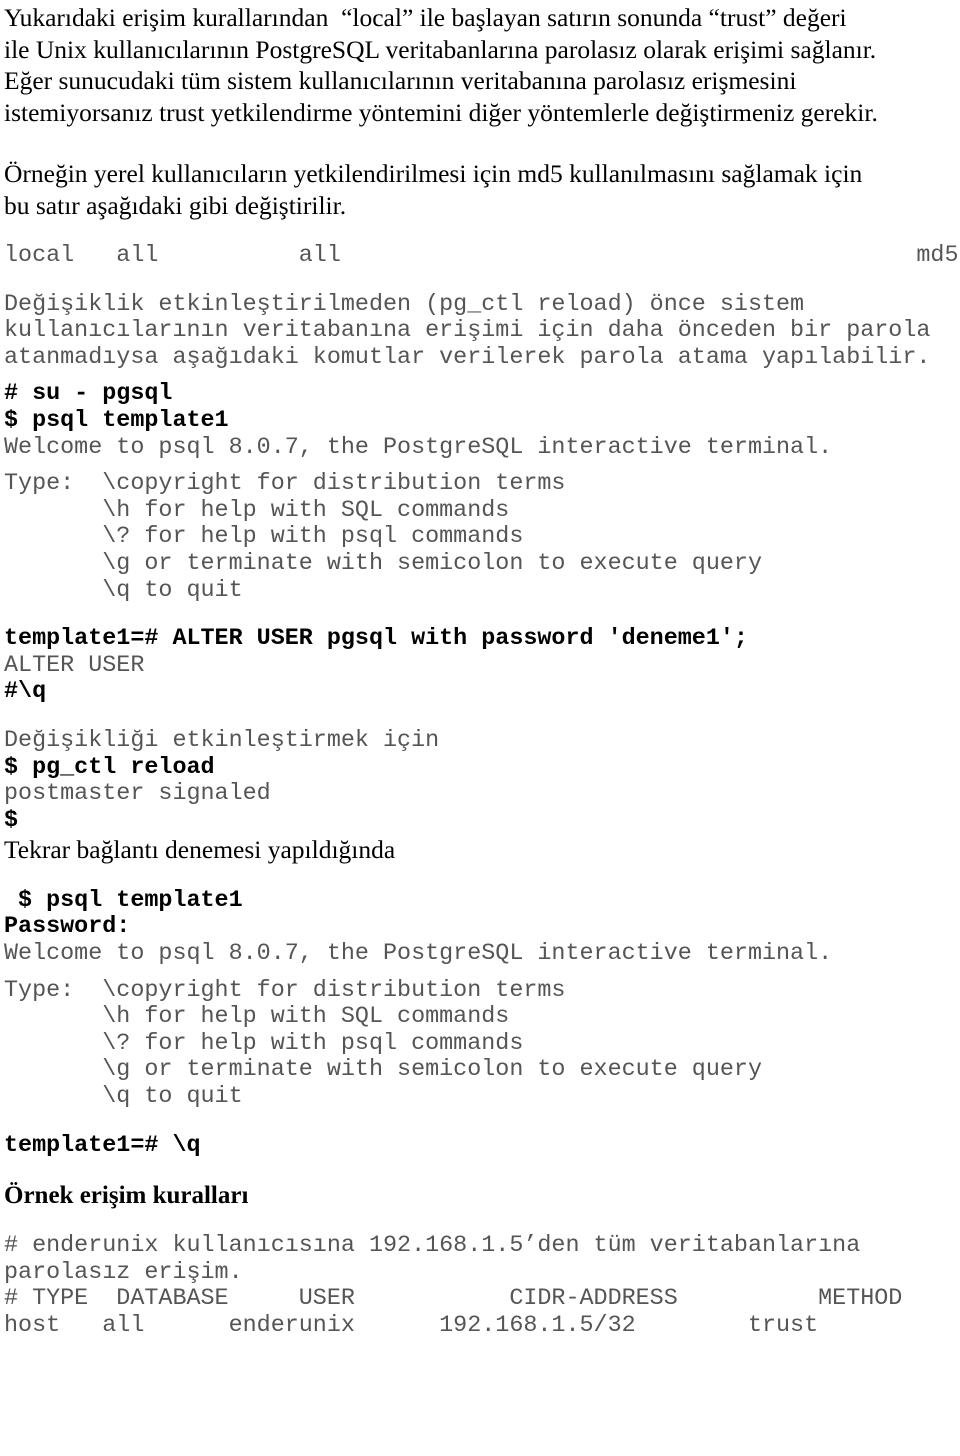 The height and width of the screenshot is (1456, 960). What do you see at coordinates (126, 1196) in the screenshot?
I see `heading-example-access-rules: Örnek erişim kuralları` at bounding box center [126, 1196].